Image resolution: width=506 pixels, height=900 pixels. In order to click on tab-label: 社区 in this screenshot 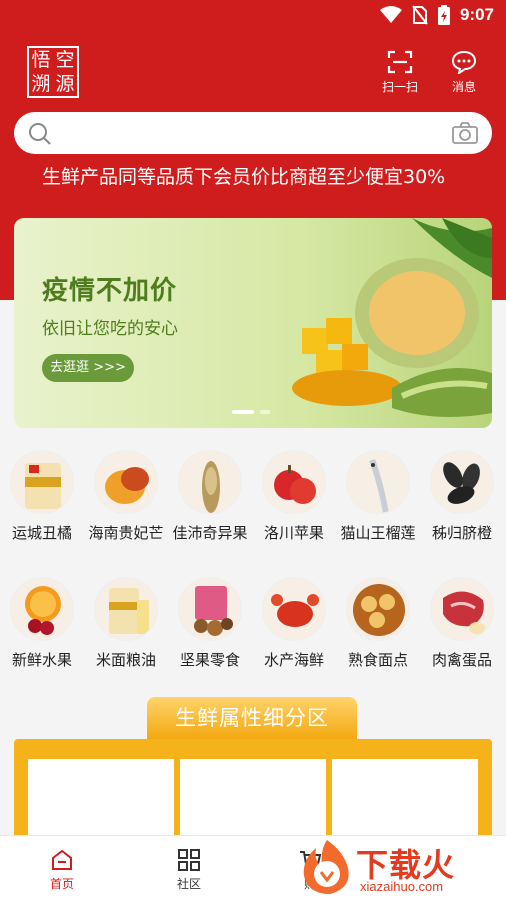, I will do `click(188, 884)`.